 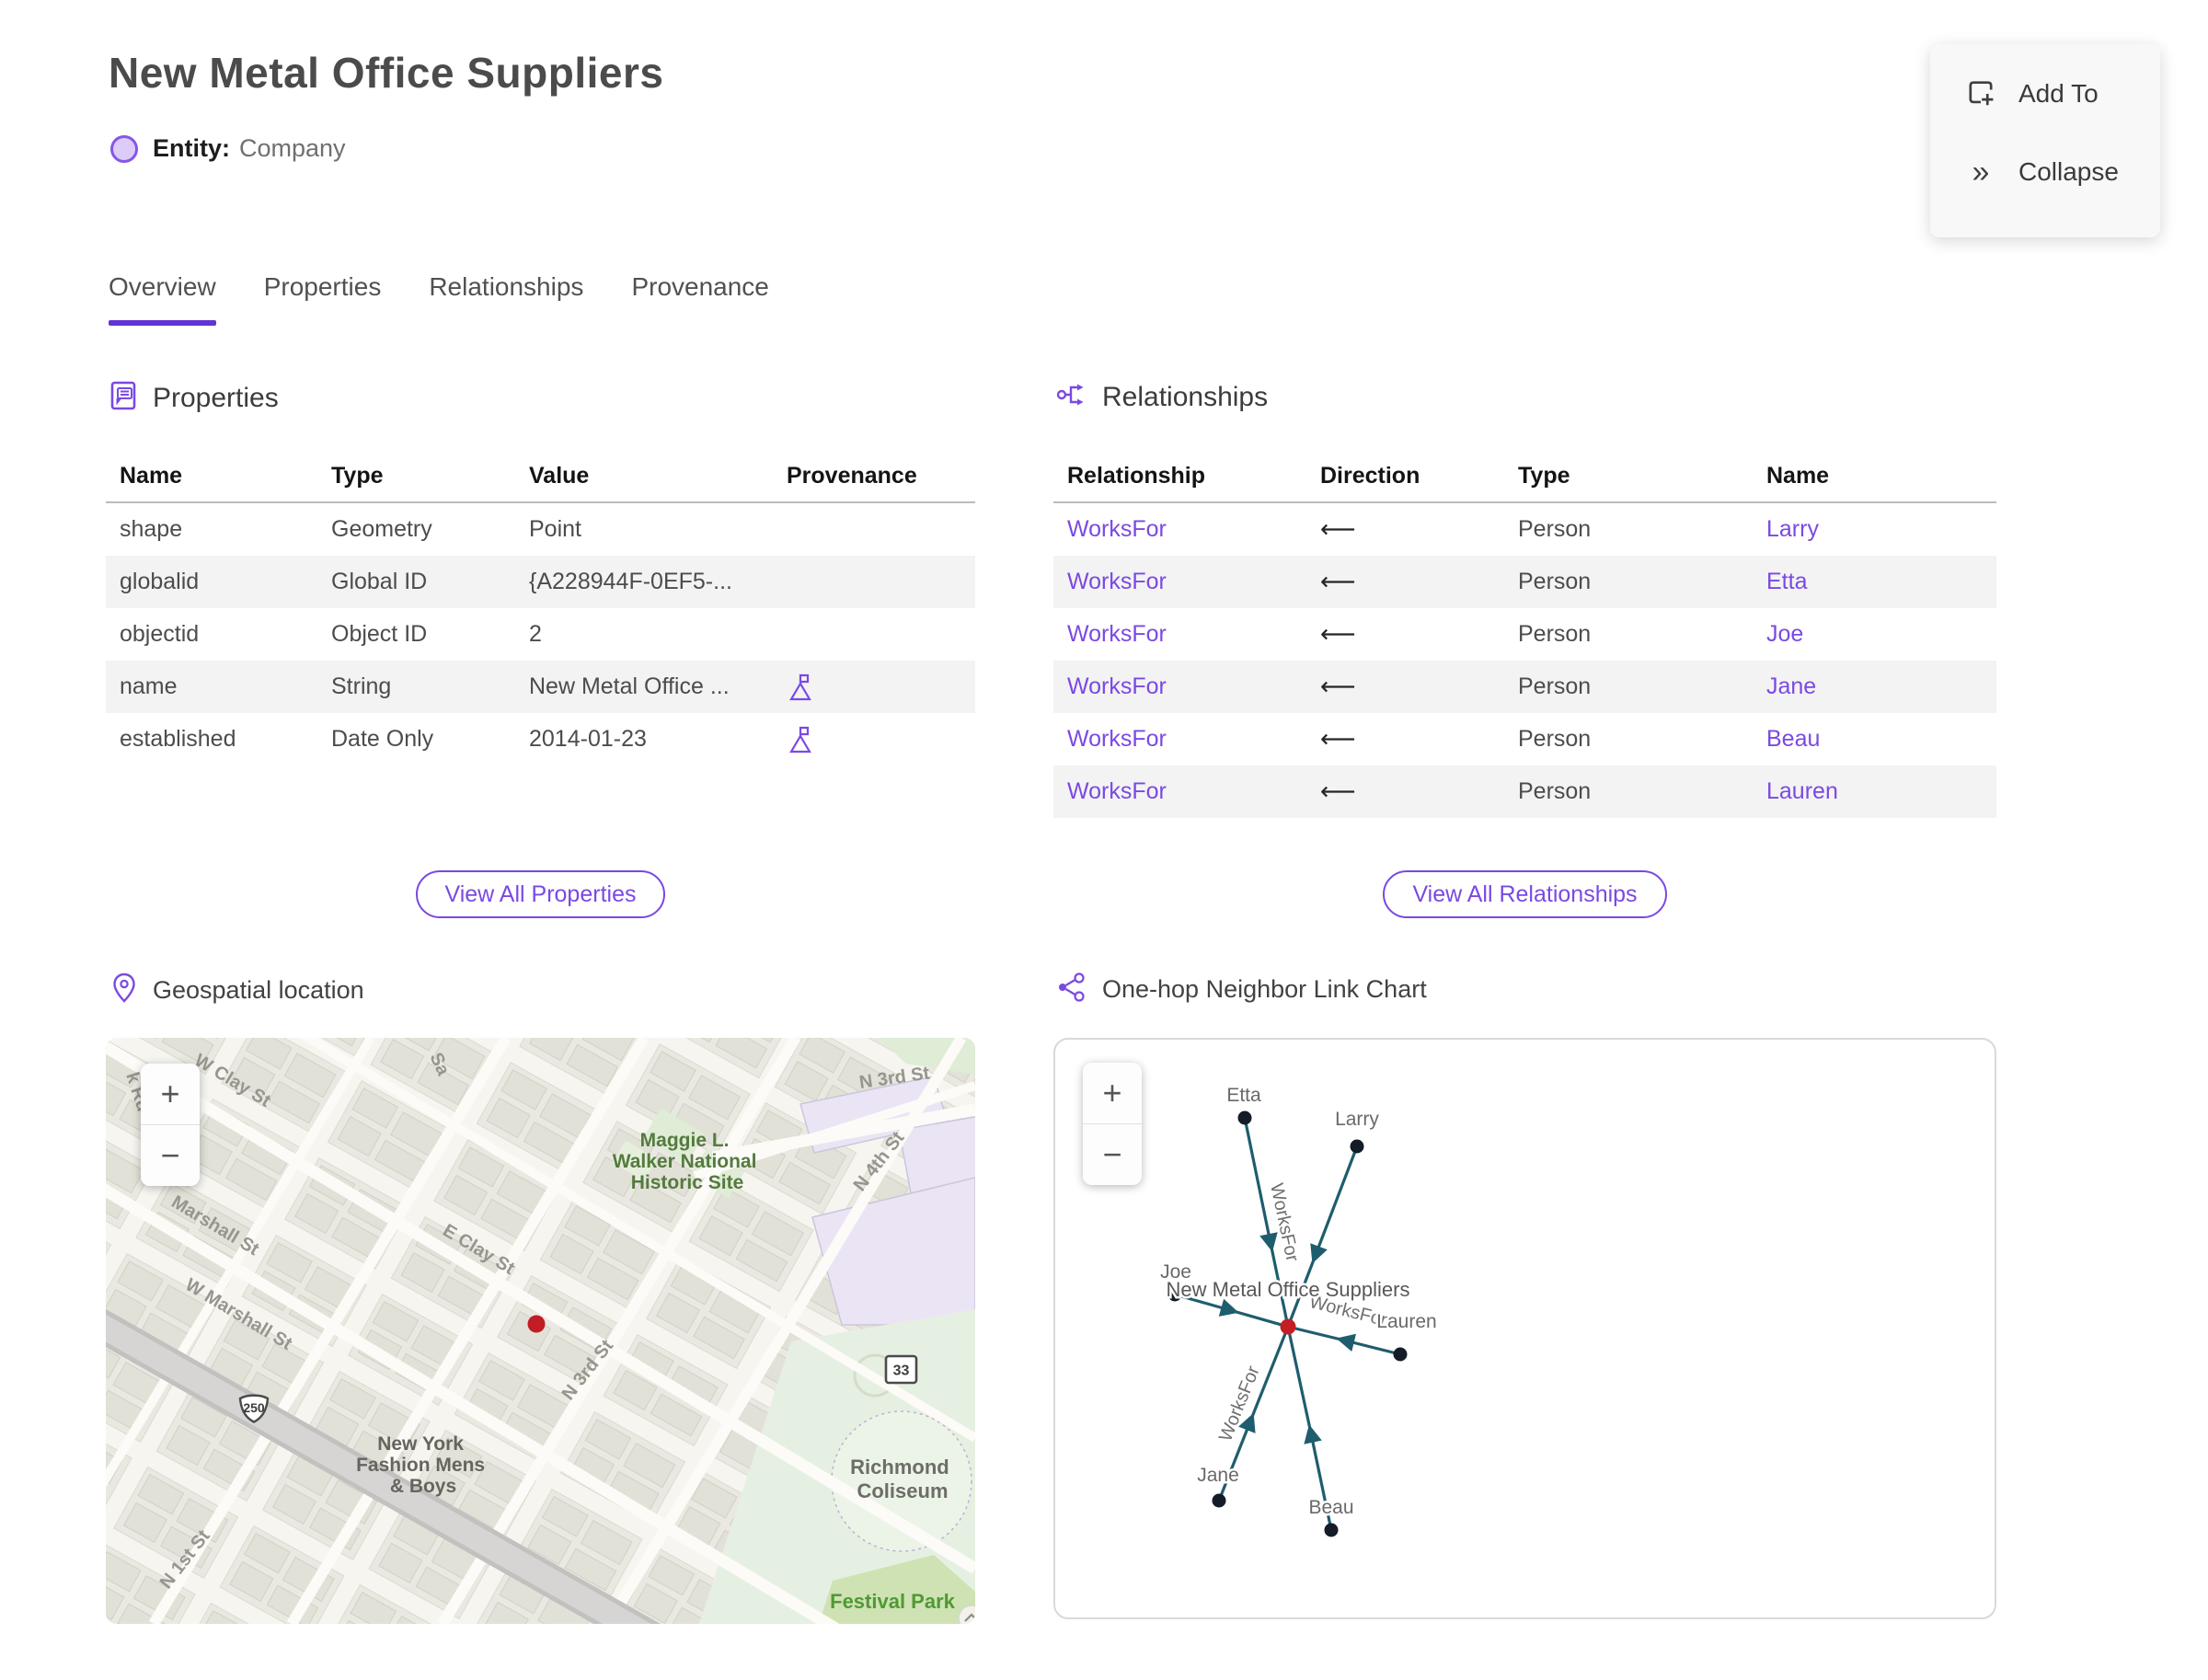 I want to click on properties-table-header: Name Type Value Provenance, so click(x=540, y=476).